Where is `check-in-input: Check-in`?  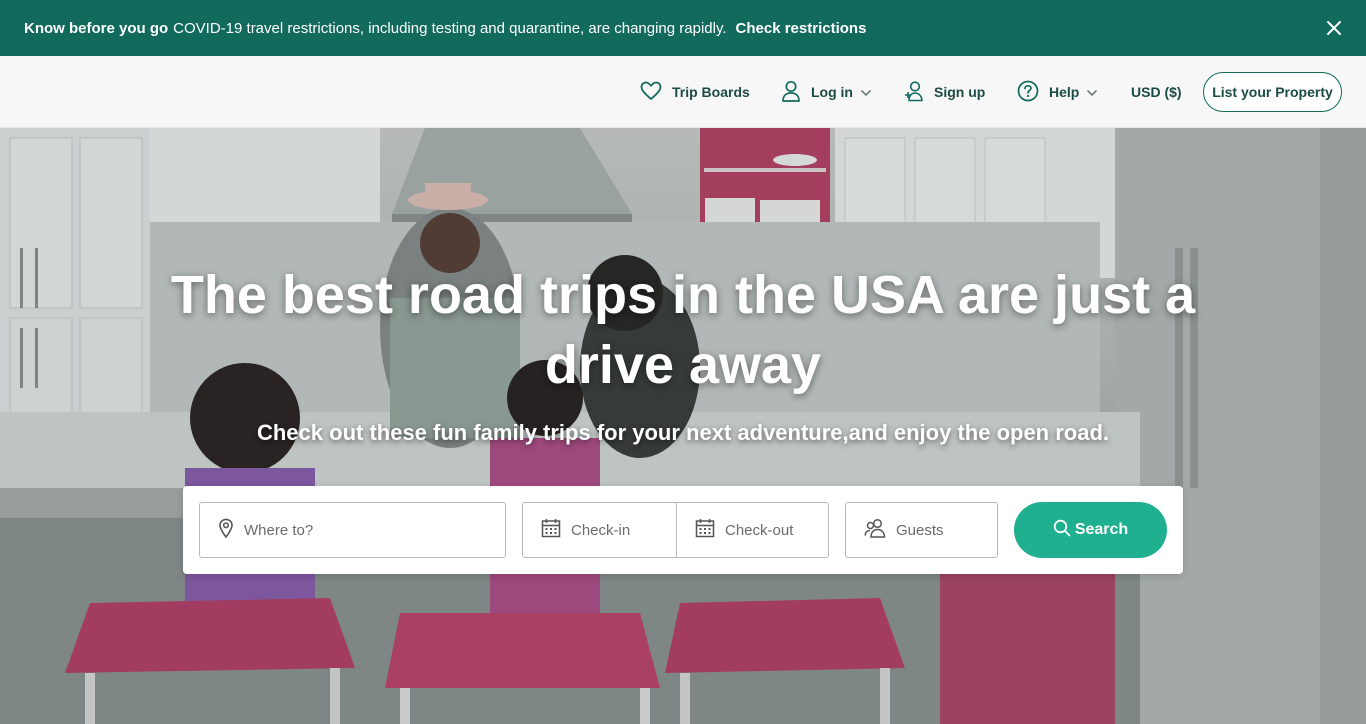
check-in-input: Check-in is located at coordinates (599, 530).